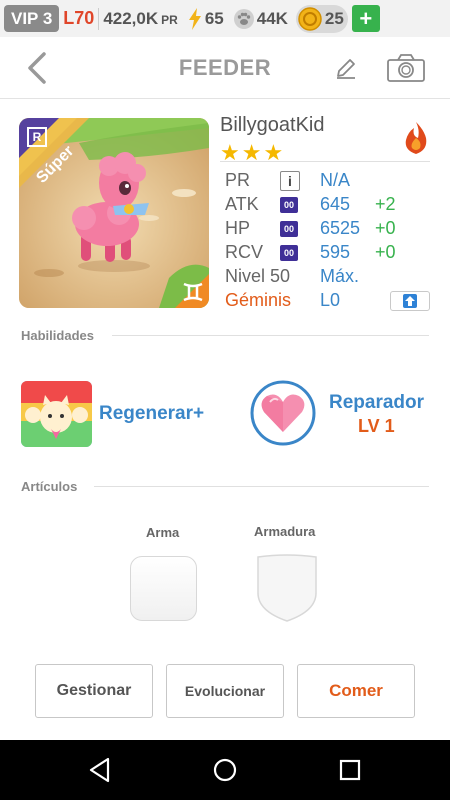 This screenshot has height=800, width=450. What do you see at coordinates (287, 588) in the screenshot?
I see `armor-slot-shield-icon` at bounding box center [287, 588].